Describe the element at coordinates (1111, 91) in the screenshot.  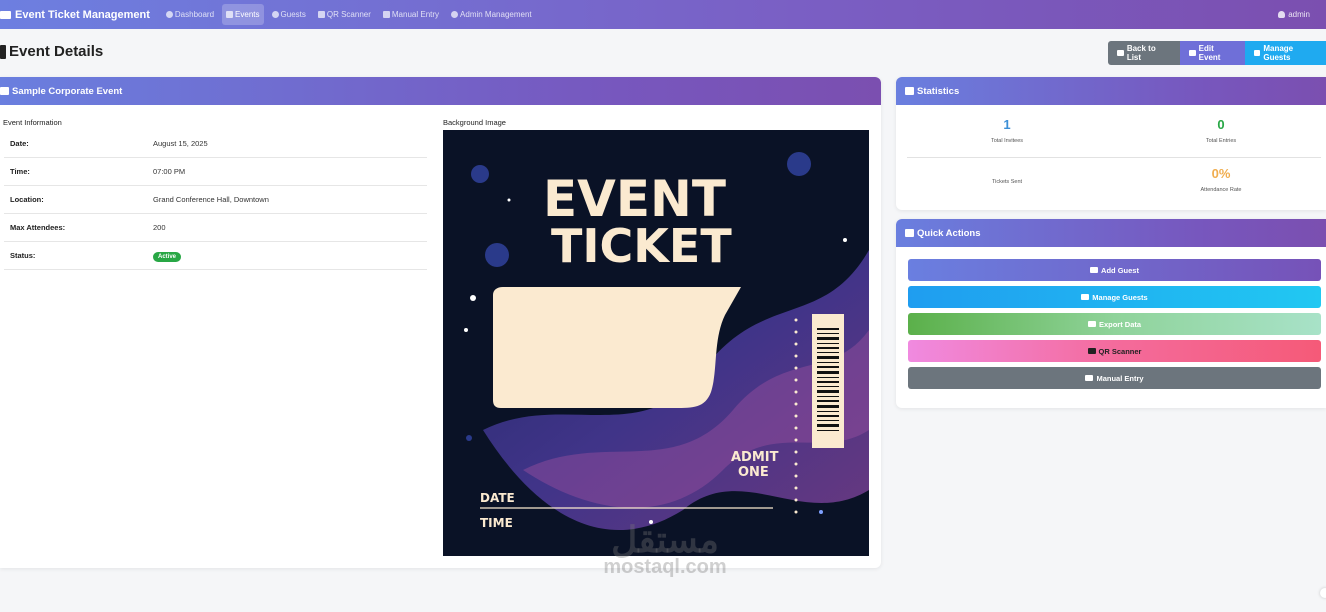
I see `statistics-header: Statistics` at that location.